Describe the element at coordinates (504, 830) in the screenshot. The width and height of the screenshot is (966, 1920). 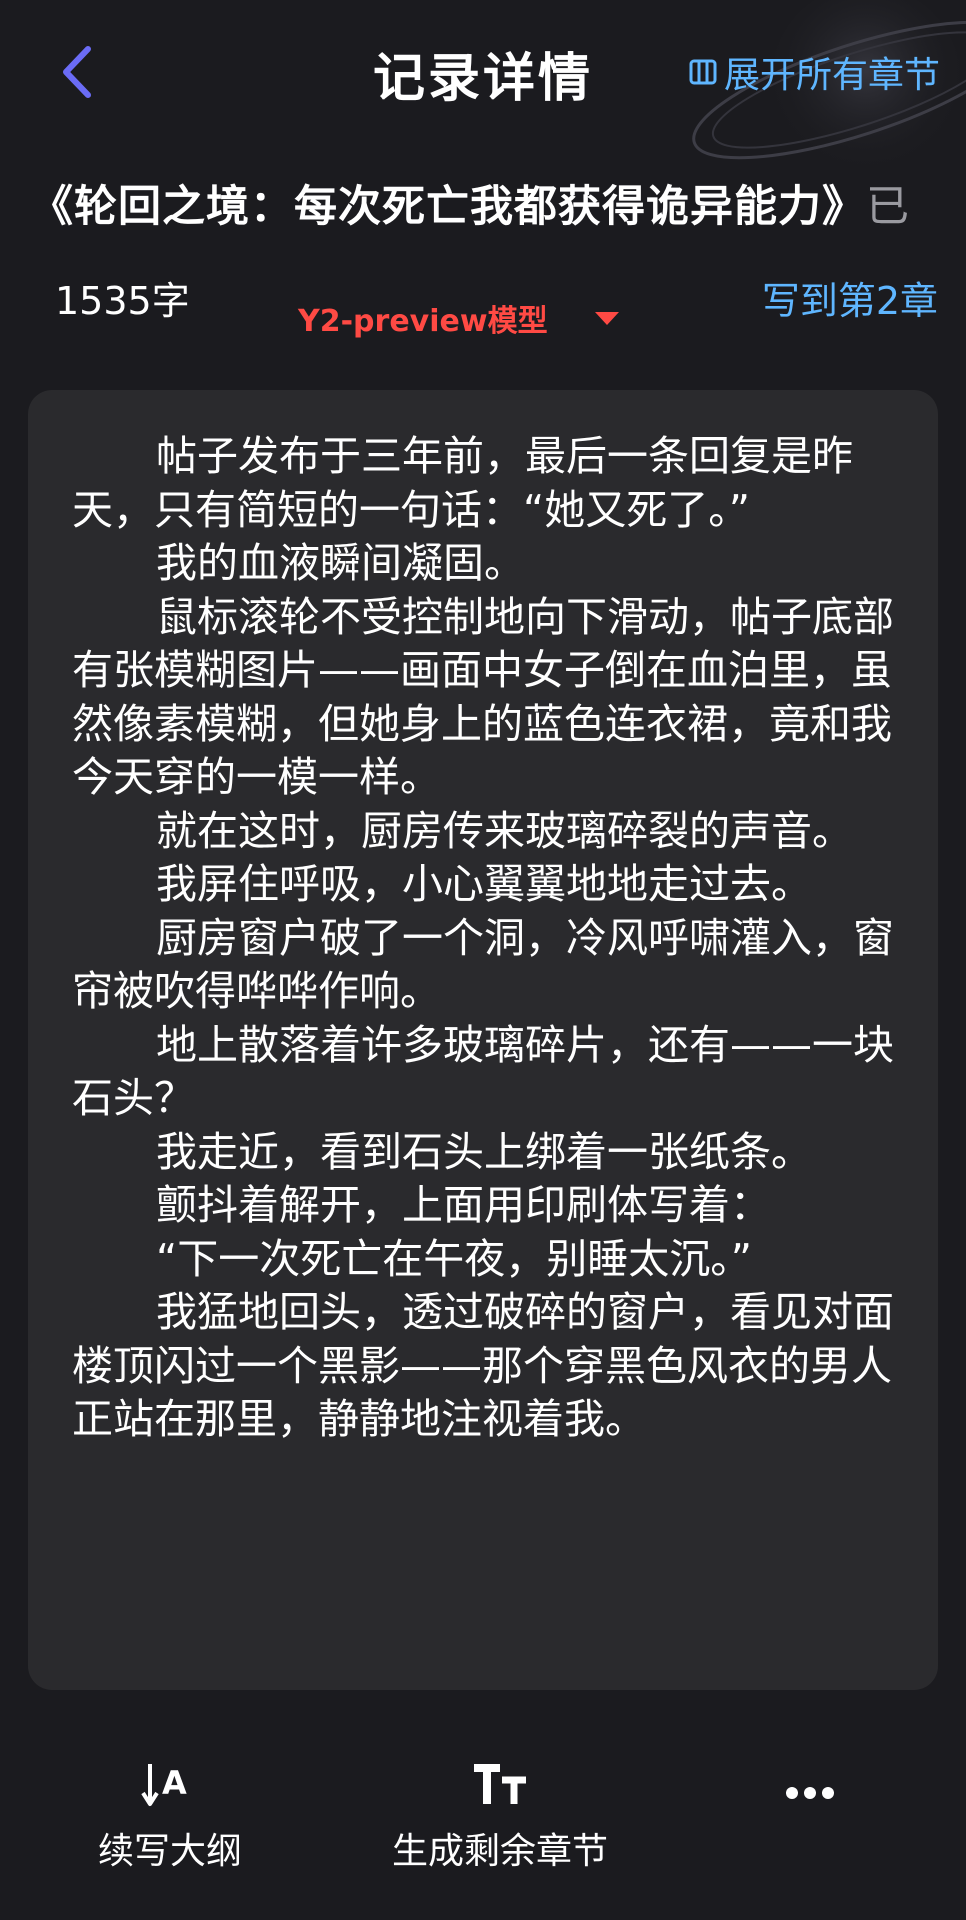
I see `story-paragraph: 就在这时，厨房传来玻璃碎裂的声音。` at that location.